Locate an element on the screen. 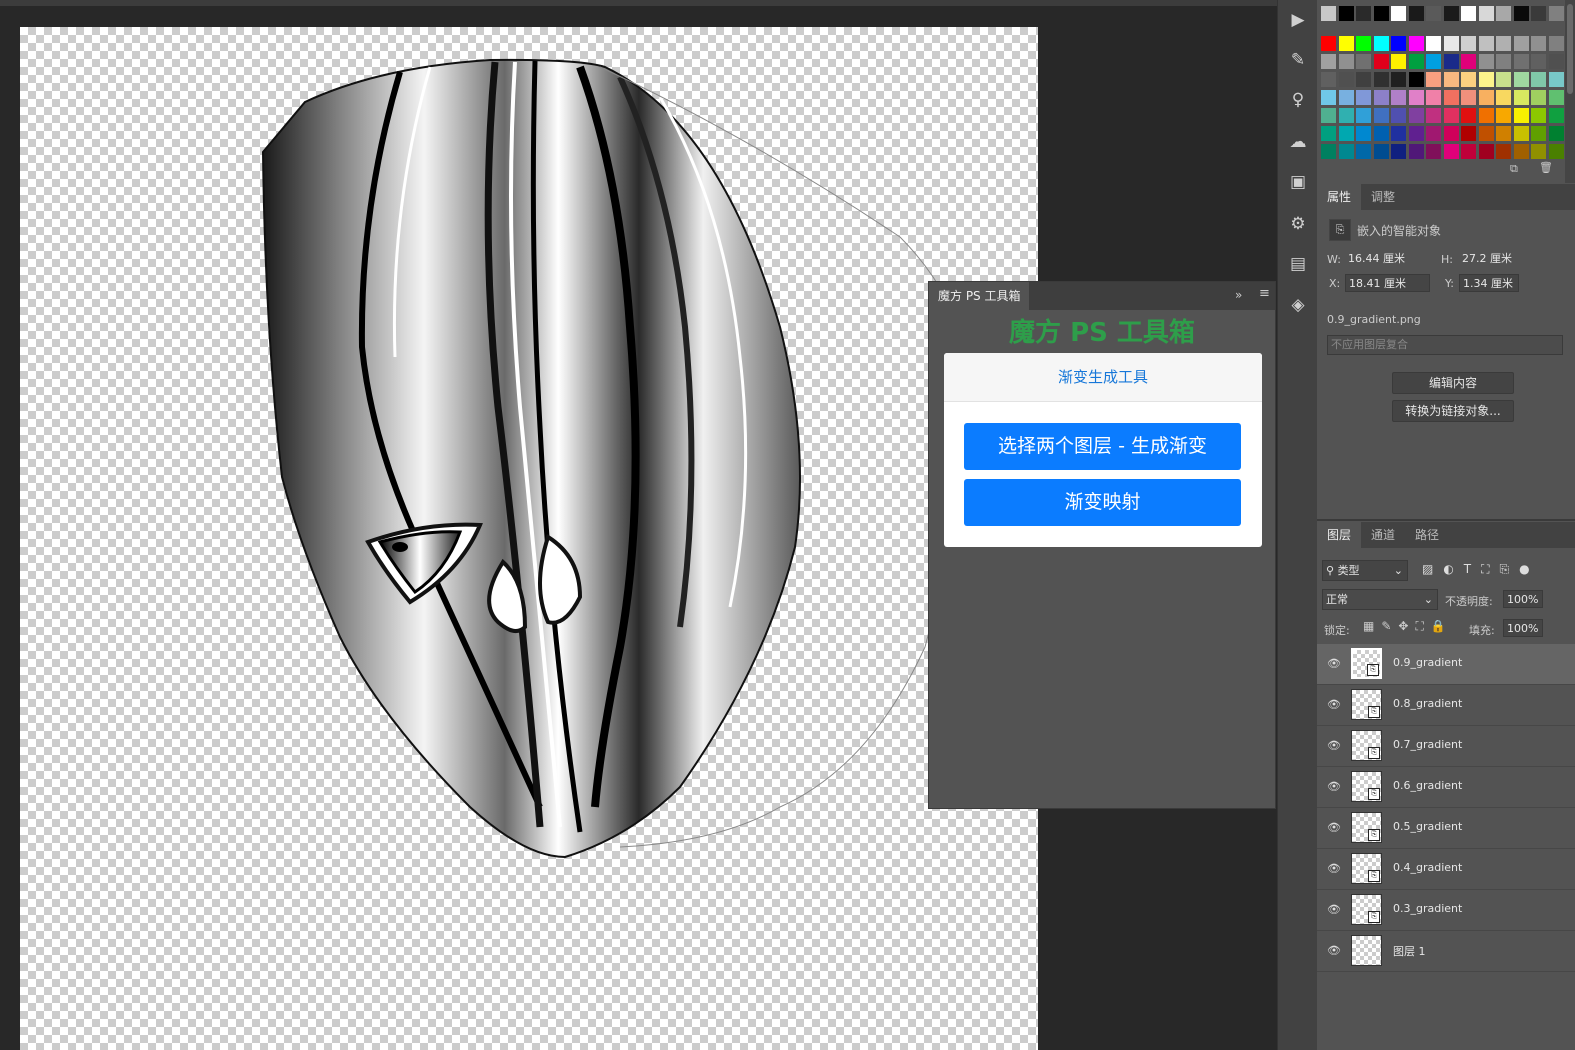 This screenshot has height=1050, width=1575. play-icon: ▶ is located at coordinates (1298, 20).